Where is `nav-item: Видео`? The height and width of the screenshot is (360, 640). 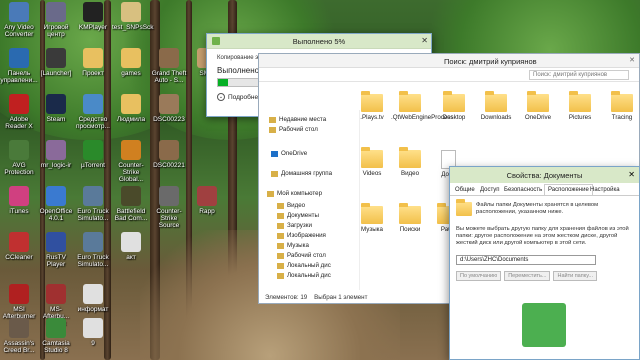 nav-item: Видео is located at coordinates (291, 205).